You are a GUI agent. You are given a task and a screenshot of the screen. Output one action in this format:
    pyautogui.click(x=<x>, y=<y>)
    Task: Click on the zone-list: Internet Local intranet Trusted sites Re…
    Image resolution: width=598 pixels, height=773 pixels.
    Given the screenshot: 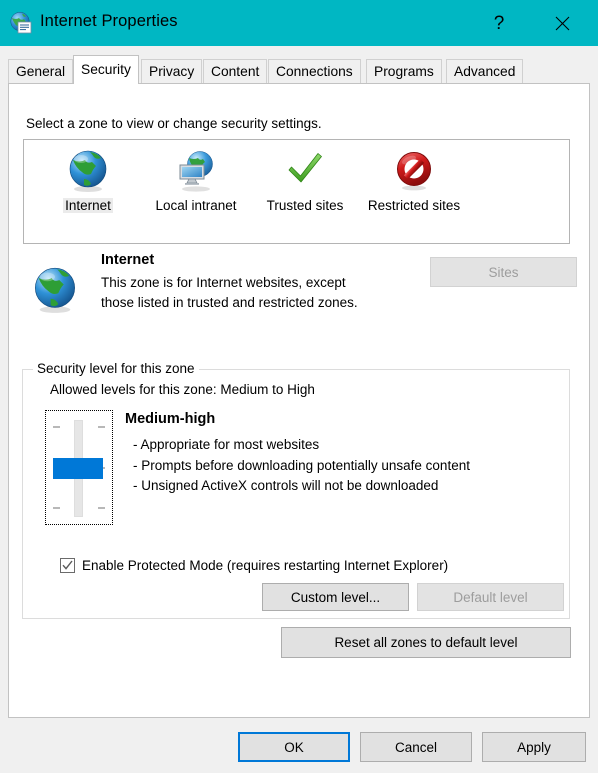 What is the action you would take?
    pyautogui.click(x=296, y=191)
    